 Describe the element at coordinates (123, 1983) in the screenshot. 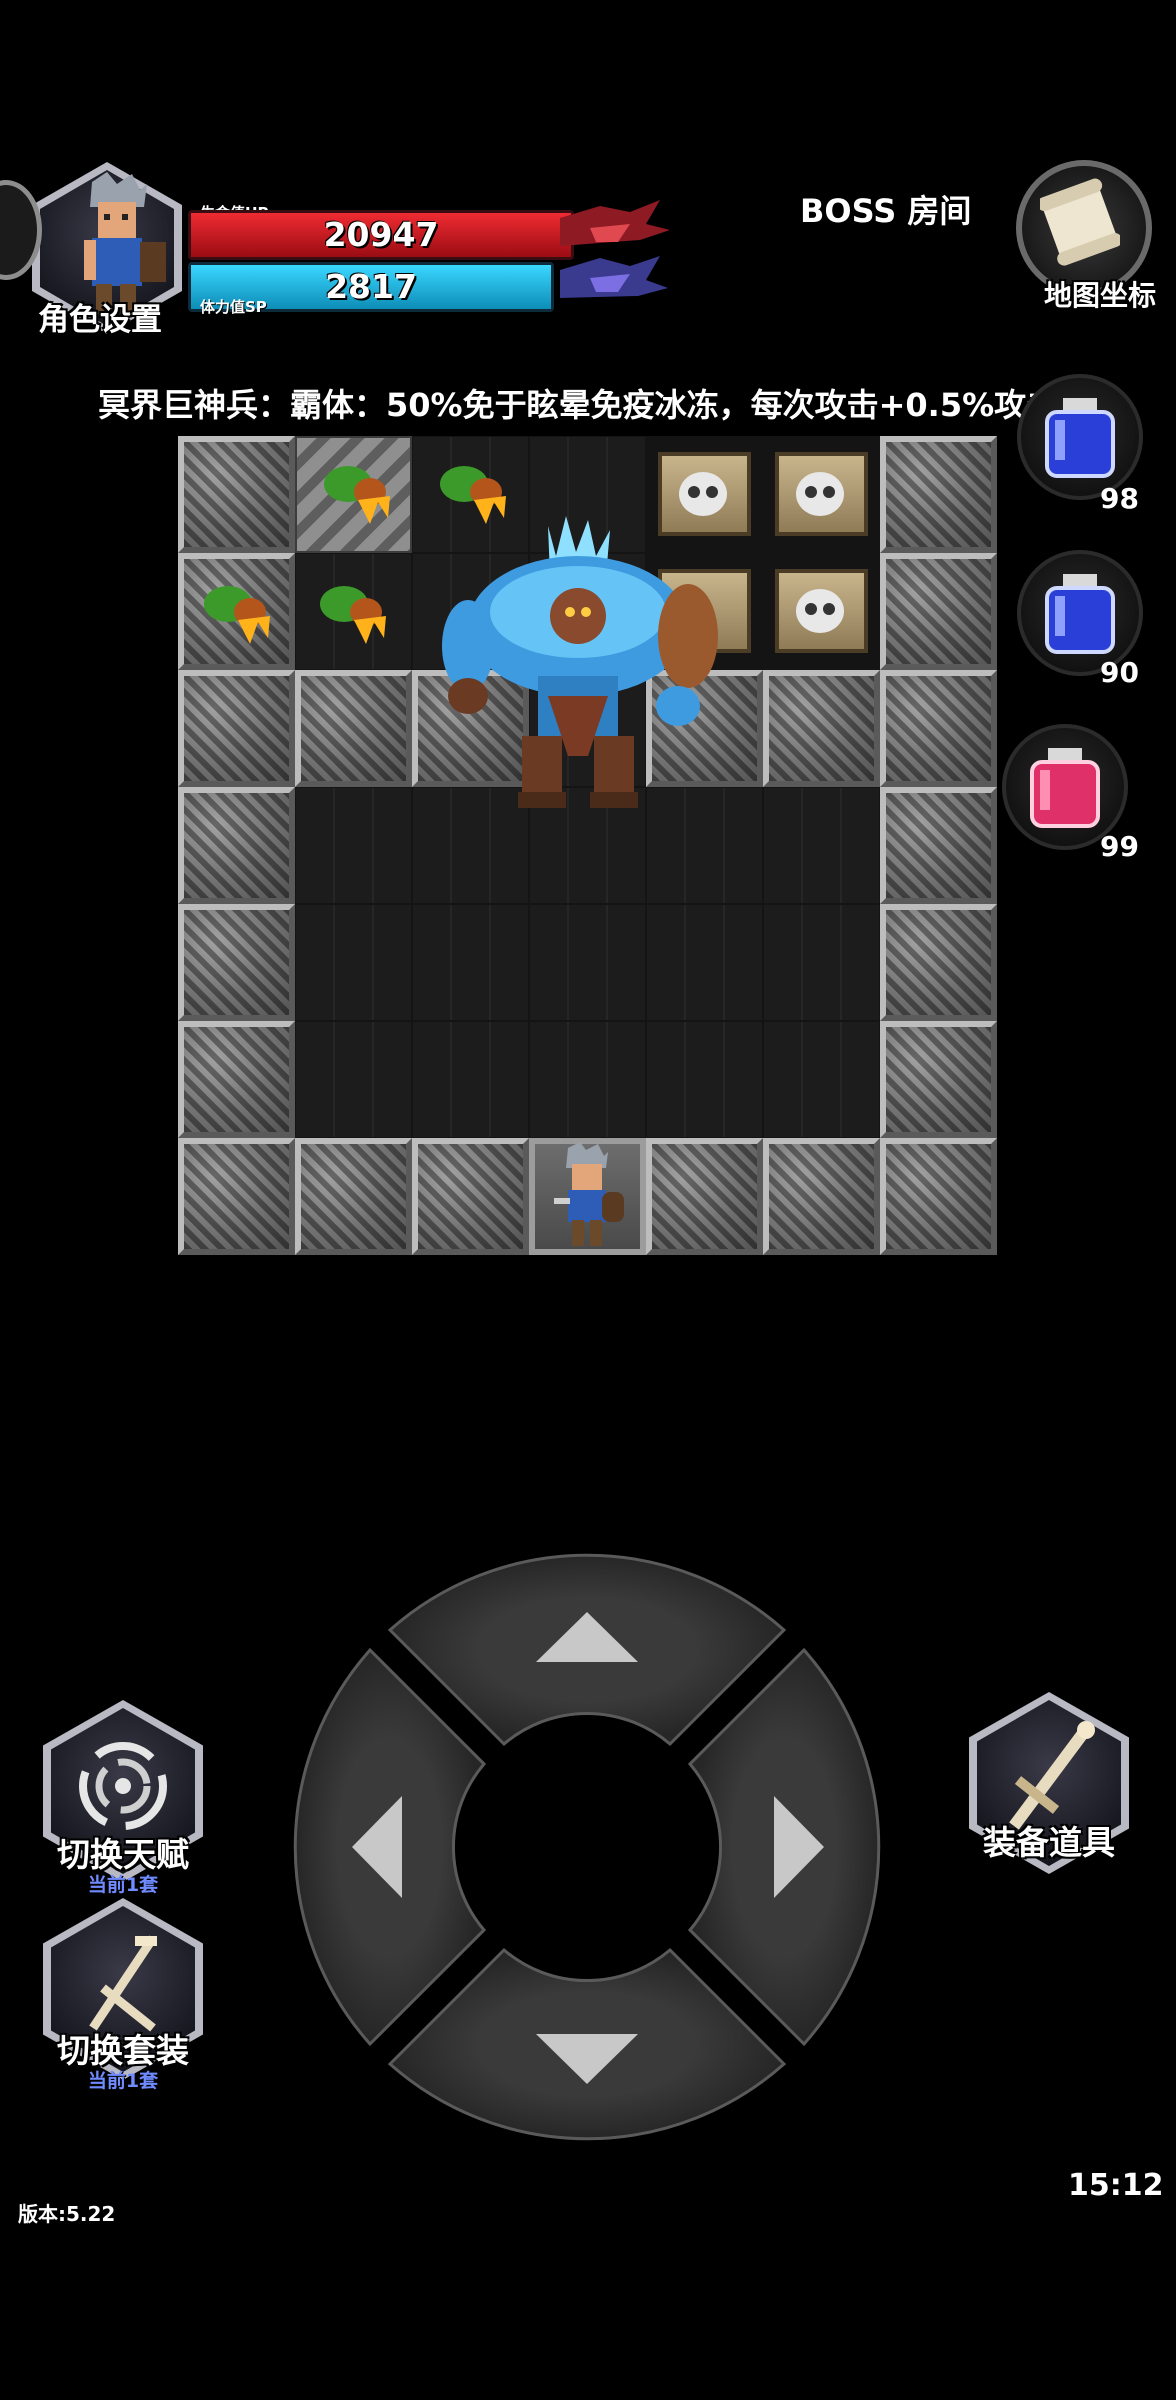

I see `crossed-swords-icon` at that location.